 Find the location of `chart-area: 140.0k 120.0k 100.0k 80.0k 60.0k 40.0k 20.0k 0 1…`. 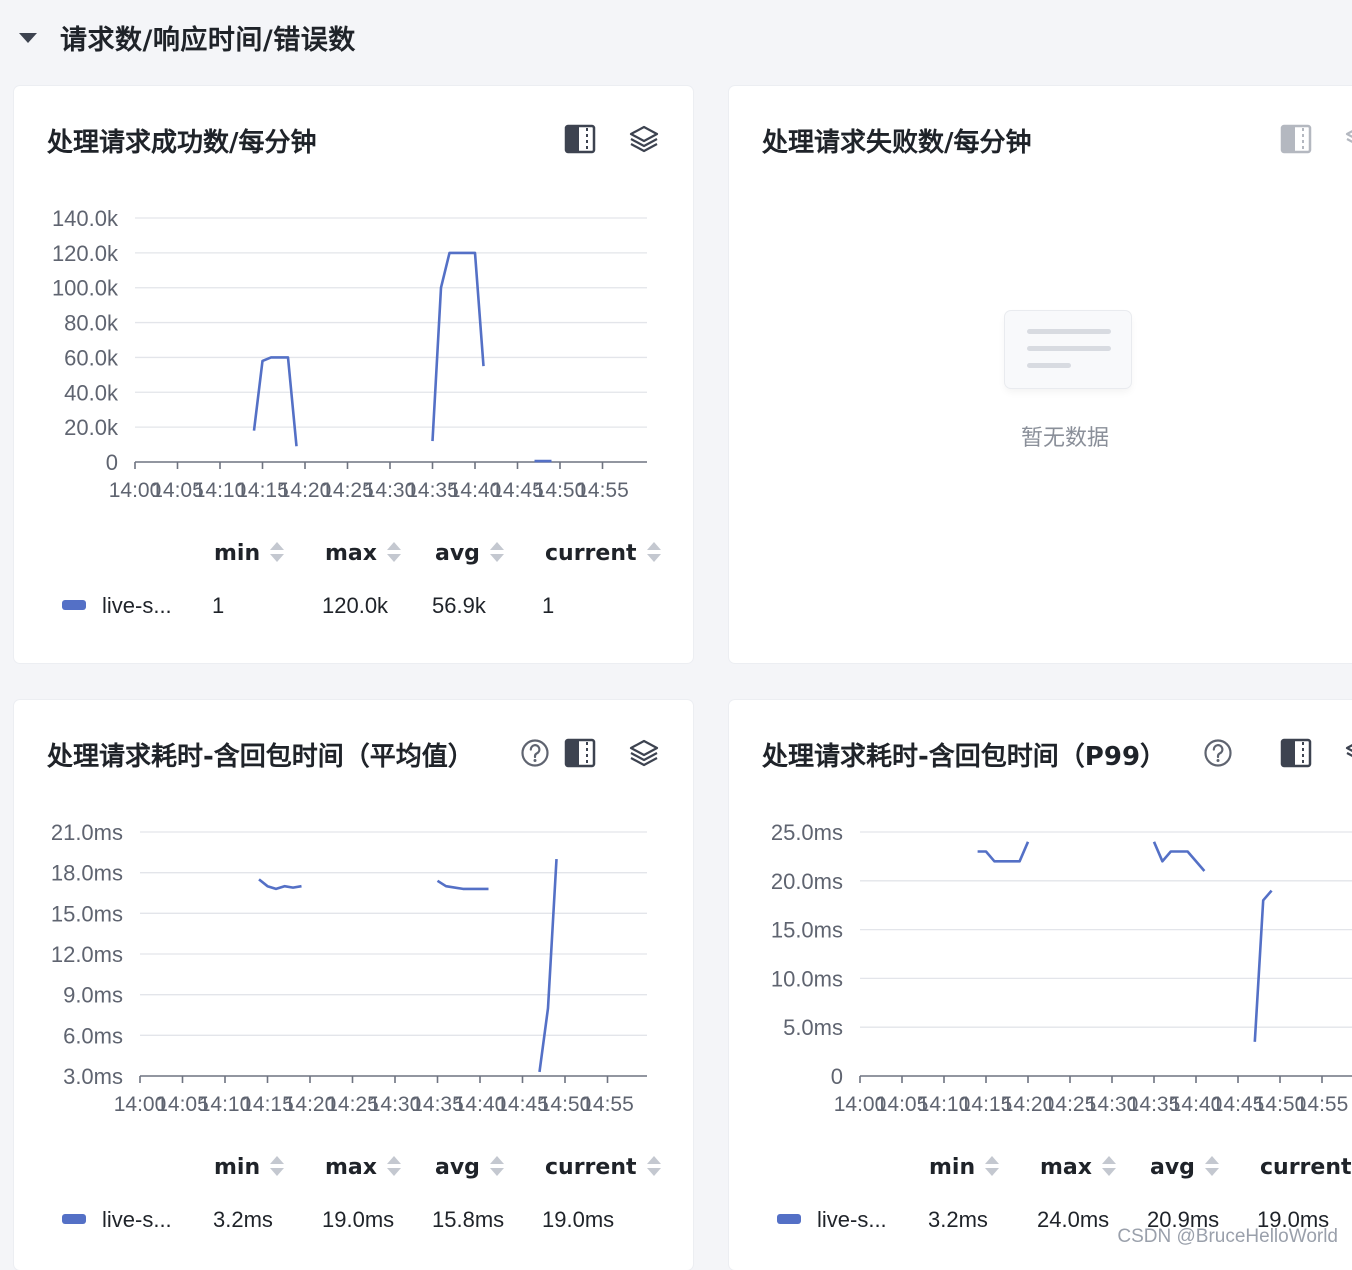

chart-area: 140.0k 120.0k 100.0k 80.0k 60.0k 40.0k 20.0k 0 1… is located at coordinates (349, 354).